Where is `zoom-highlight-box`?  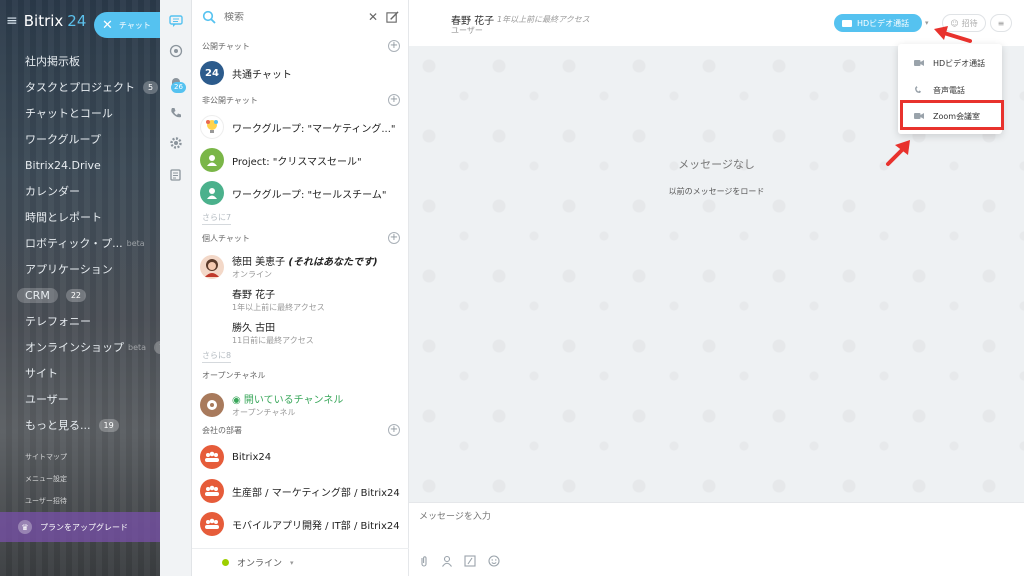
zoom-highlight-box is located at coordinates (952, 115).